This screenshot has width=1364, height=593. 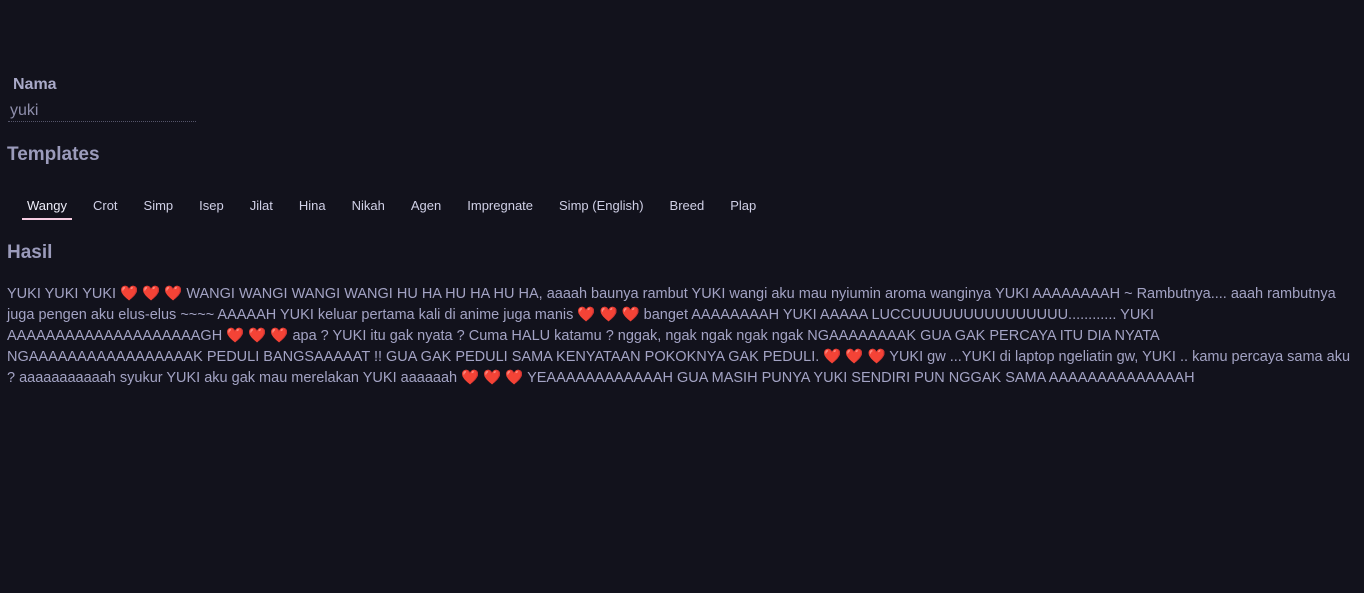 What do you see at coordinates (105, 206) in the screenshot?
I see `tab-crot: Crot` at bounding box center [105, 206].